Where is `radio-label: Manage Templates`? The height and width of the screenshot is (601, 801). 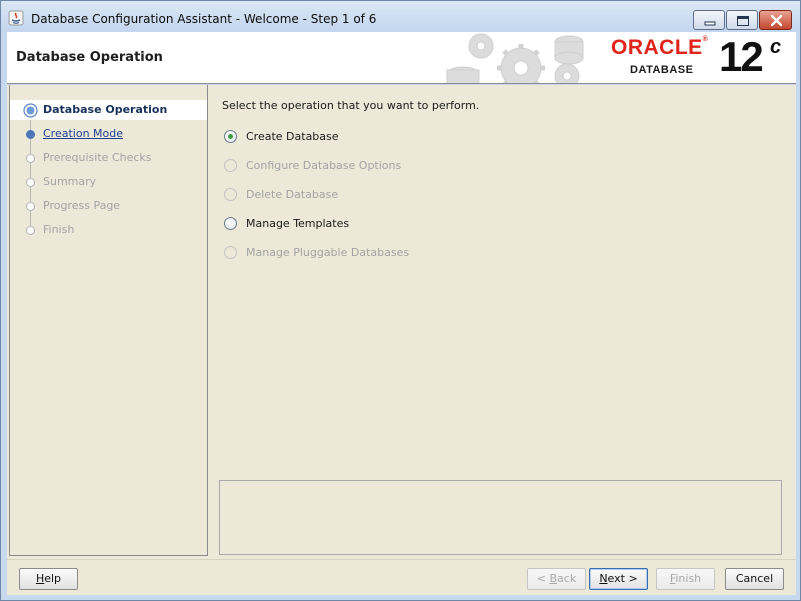
radio-label: Manage Templates is located at coordinates (297, 223).